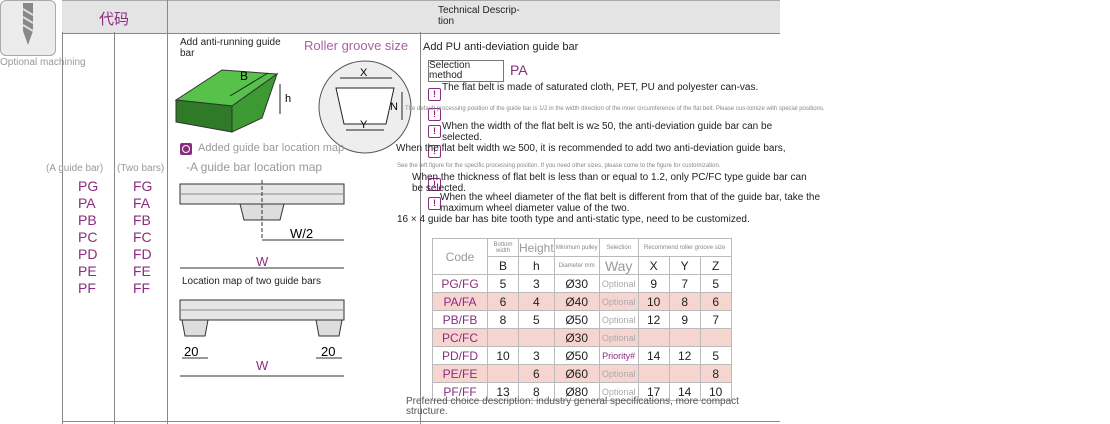 This screenshot has width=1110, height=424. What do you see at coordinates (684, 247) in the screenshot?
I see `head-recommend: Recommend roller groove size` at bounding box center [684, 247].